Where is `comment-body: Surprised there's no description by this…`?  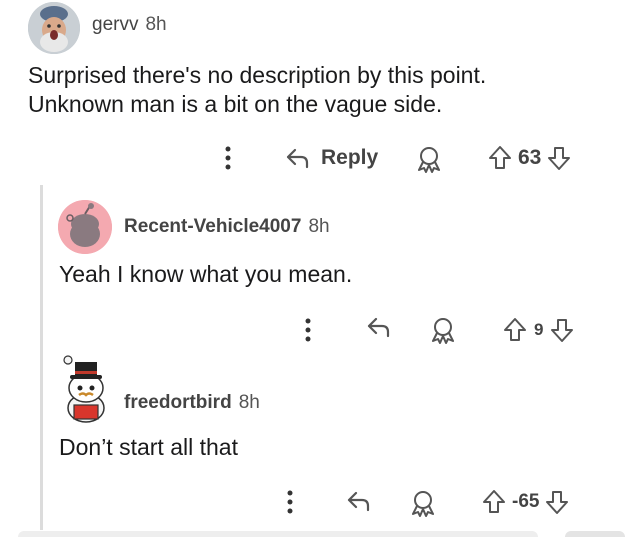
comment-body: Surprised there's no description by this… is located at coordinates (257, 90).